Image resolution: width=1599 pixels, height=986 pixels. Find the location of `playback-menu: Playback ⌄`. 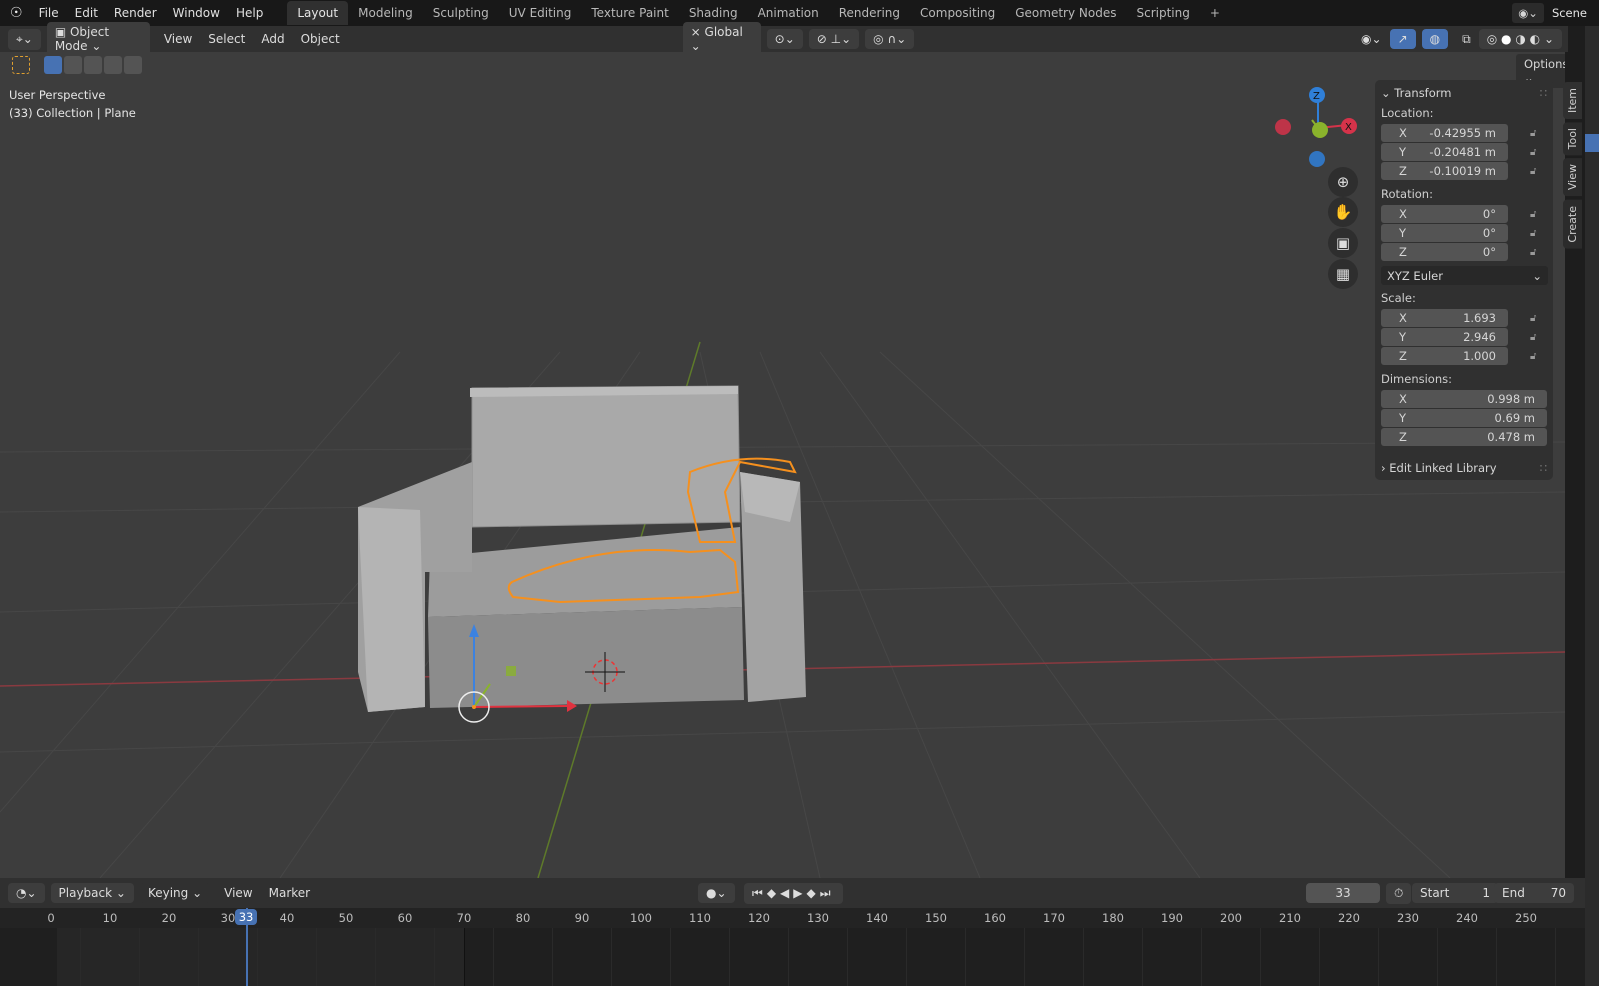

playback-menu: Playback ⌄ is located at coordinates (92, 893).